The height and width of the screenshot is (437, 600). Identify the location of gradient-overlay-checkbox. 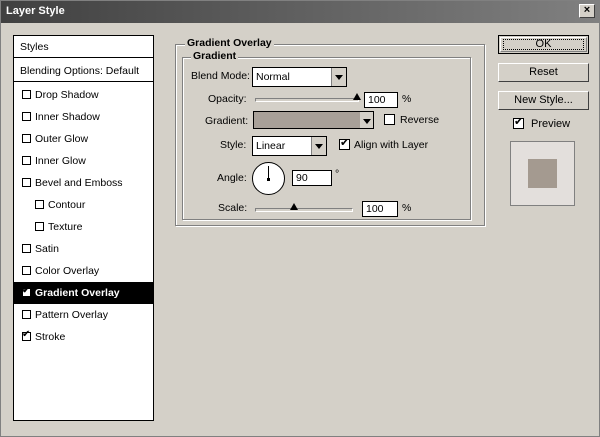
(26, 291).